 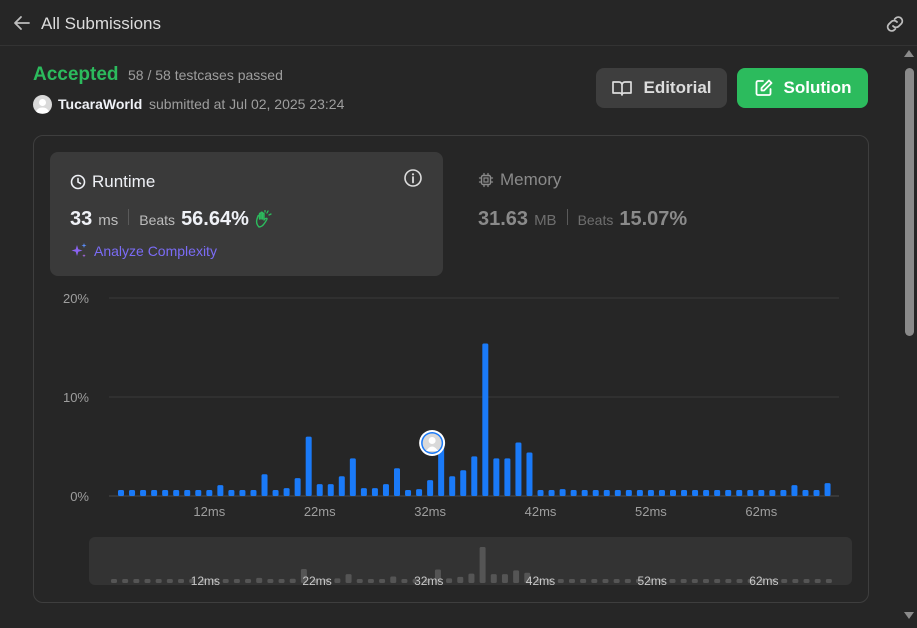 I want to click on submission-avatar-head, so click(x=432, y=440).